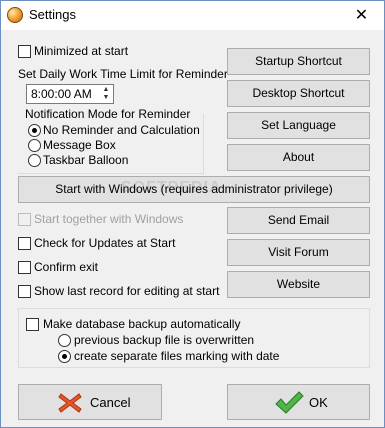 The width and height of the screenshot is (385, 428). What do you see at coordinates (34, 160) in the screenshot?
I see `radio-taskbar-balloon` at bounding box center [34, 160].